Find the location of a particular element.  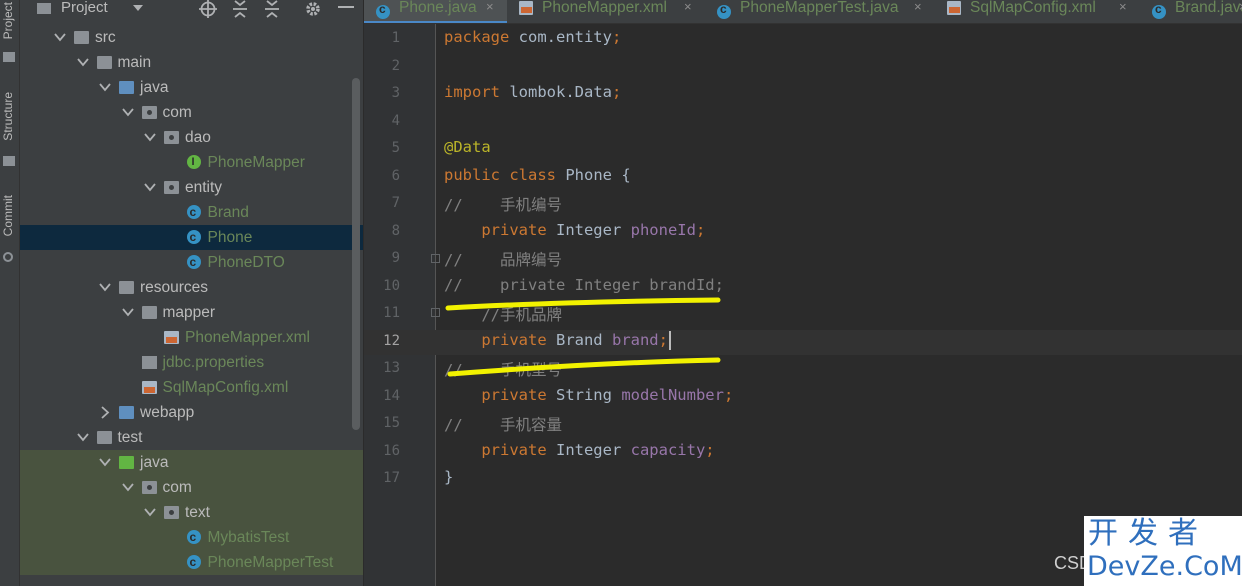

code-token: // 手机编号 is located at coordinates (503, 205).